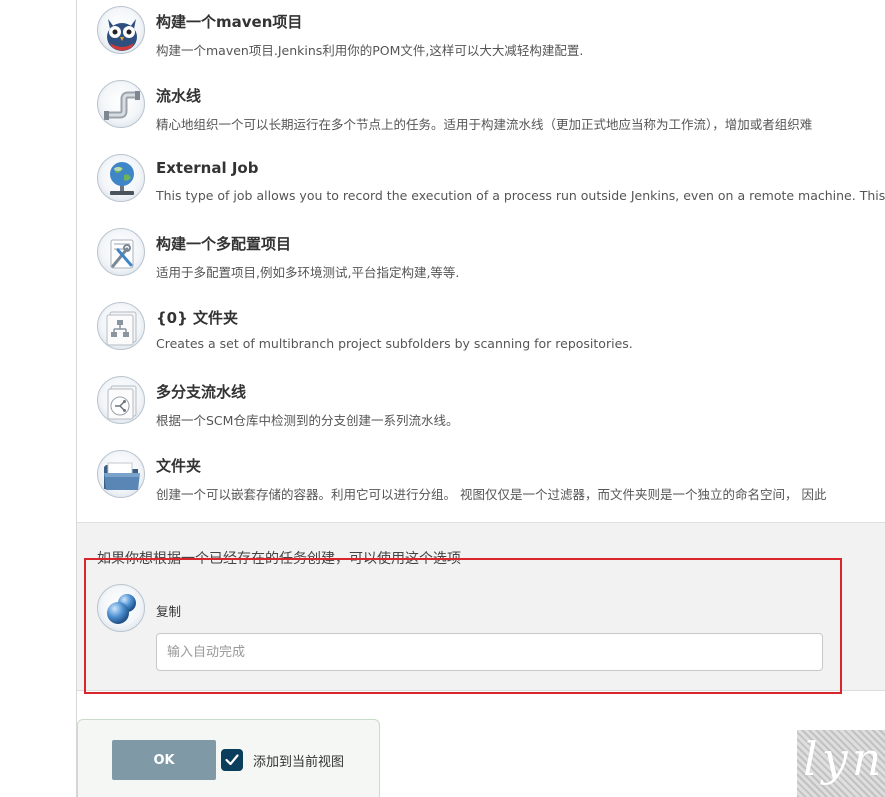  I want to click on job-type-description: 适用于多配置项目,例如多环境测试,平台指定构建,等等., so click(308, 272).